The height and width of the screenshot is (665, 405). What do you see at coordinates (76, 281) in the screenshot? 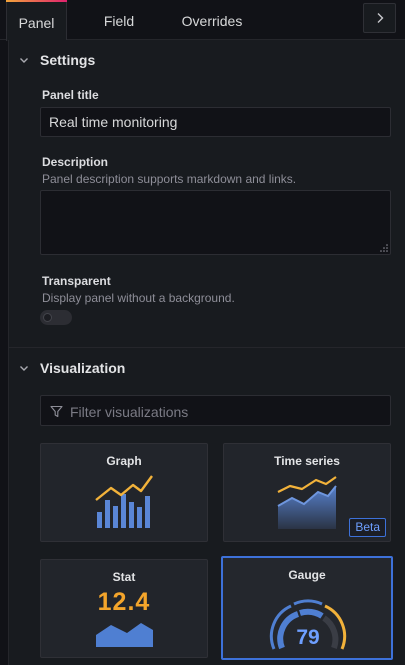
I see `transparent-label: Transparent` at bounding box center [76, 281].